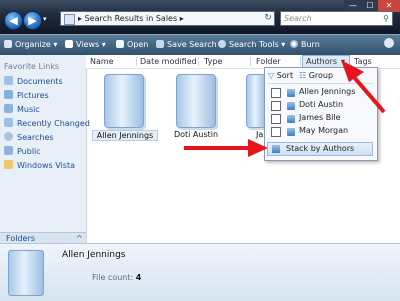 This screenshot has width=400, height=301. What do you see at coordinates (368, 94) in the screenshot?
I see `red-arrow-authors-line` at bounding box center [368, 94].